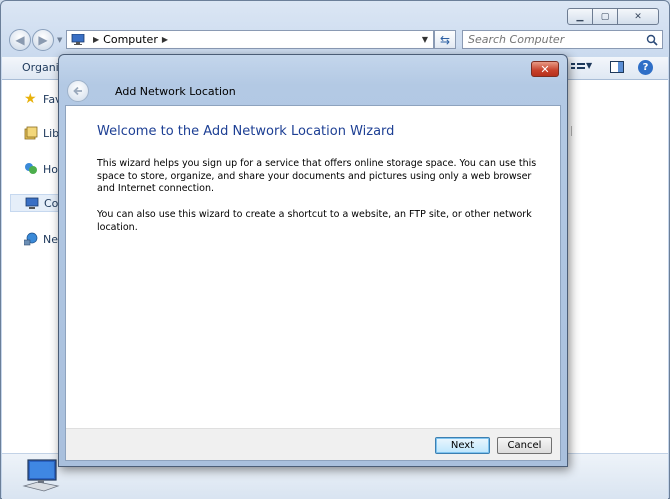 The image size is (670, 499). What do you see at coordinates (31, 133) in the screenshot?
I see `library-icon` at bounding box center [31, 133].